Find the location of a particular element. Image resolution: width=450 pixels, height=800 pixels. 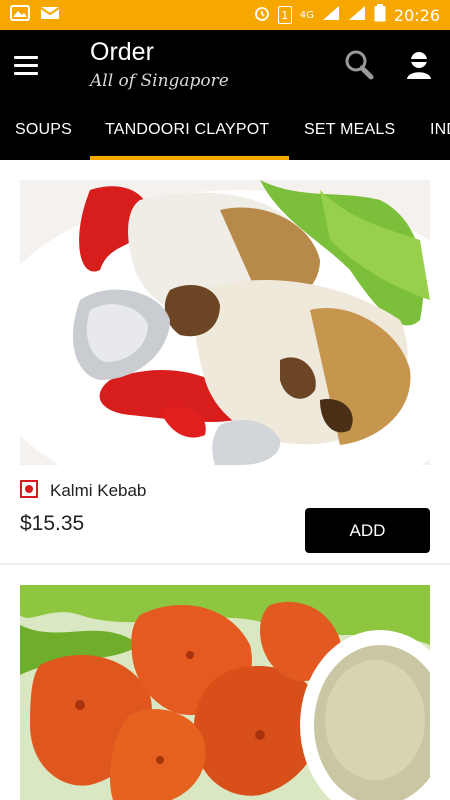

tab-set-meals: SET MEALS is located at coordinates (349, 130).